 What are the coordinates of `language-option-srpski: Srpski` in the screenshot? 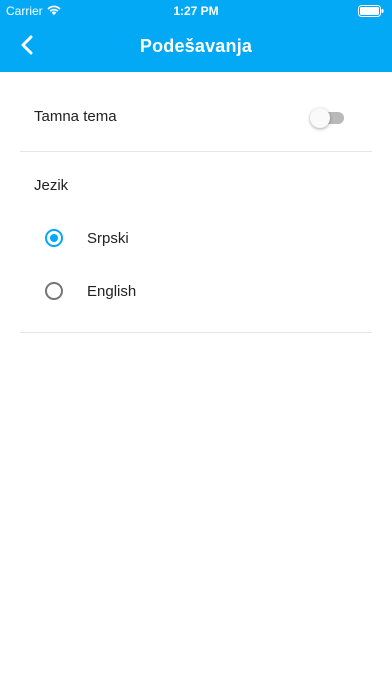 It's located at (196, 238).